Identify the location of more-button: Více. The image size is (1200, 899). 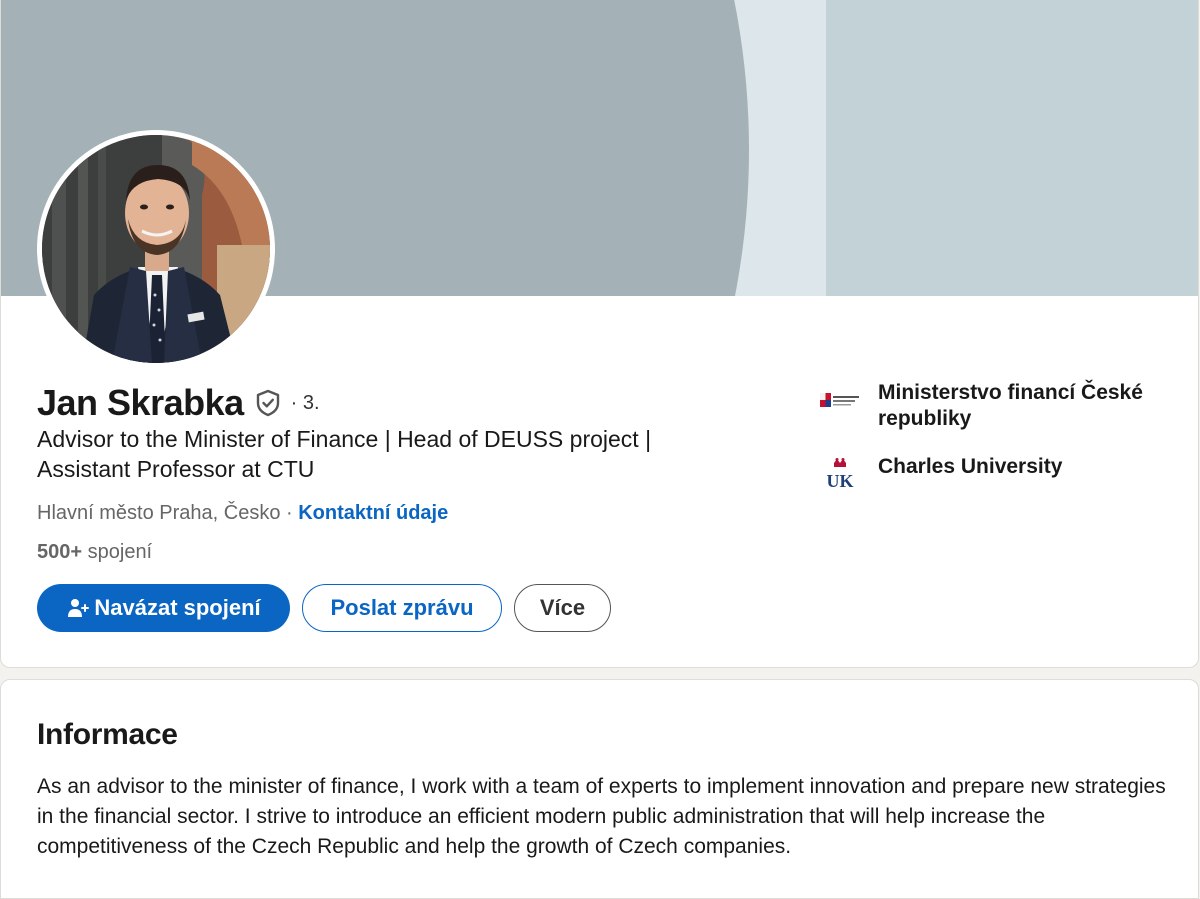
(562, 608).